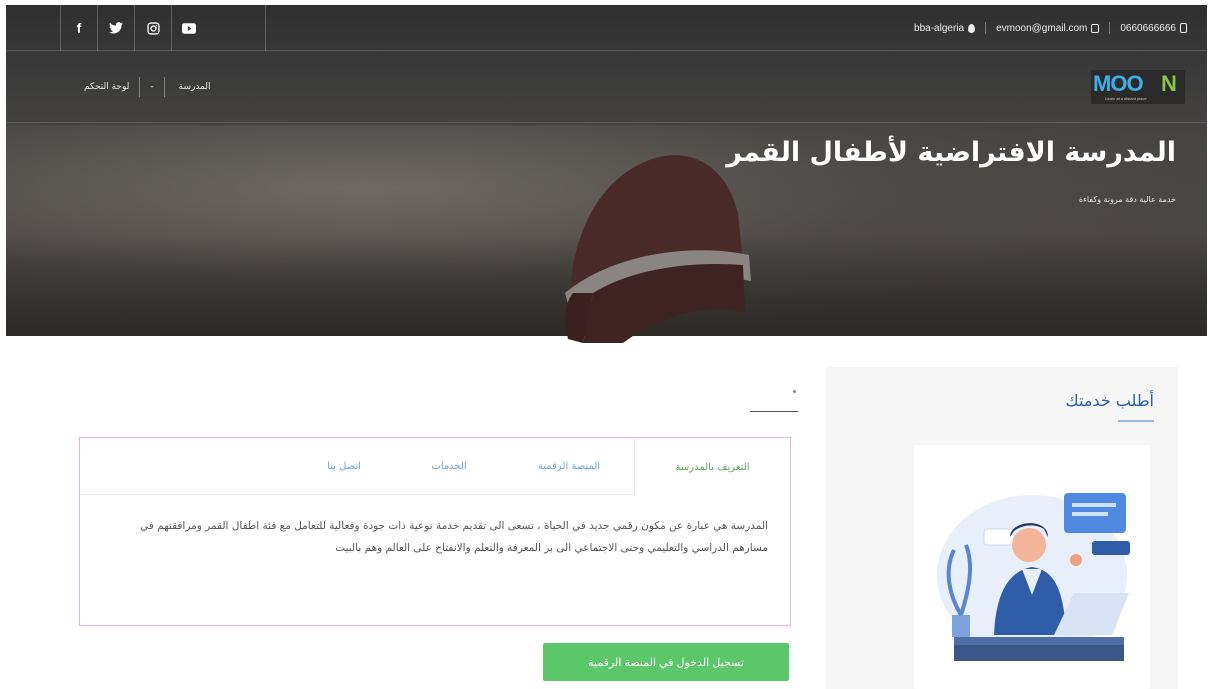 This screenshot has width=1208, height=689. What do you see at coordinates (78, 28) in the screenshot?
I see `facebook-icon: f` at bounding box center [78, 28].